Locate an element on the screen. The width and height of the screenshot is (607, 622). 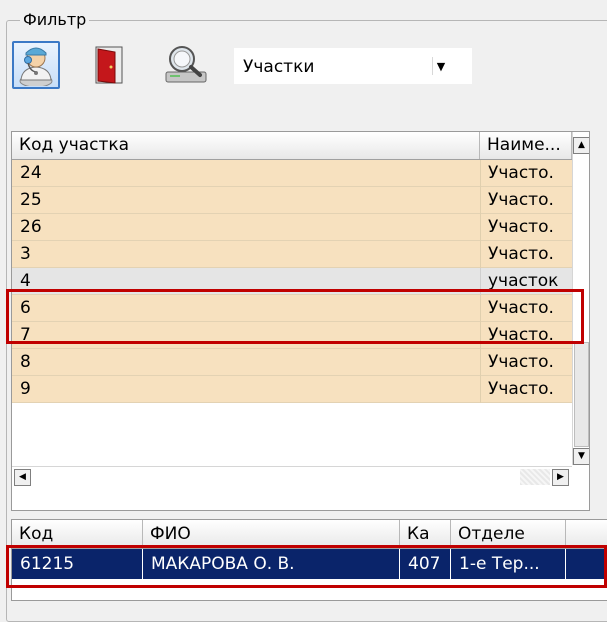
horizontal-scroll-thumb is located at coordinates (535, 477).